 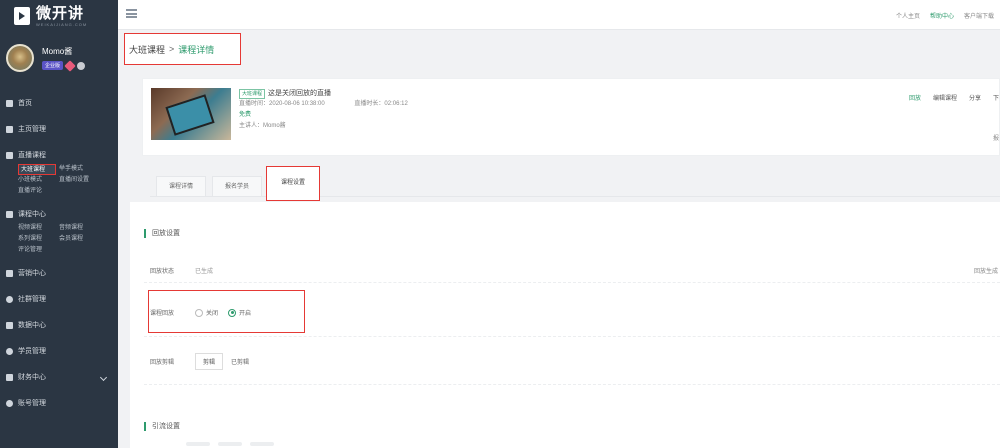 I want to click on sidebar-item-label: 社群管理, so click(x=32, y=299).